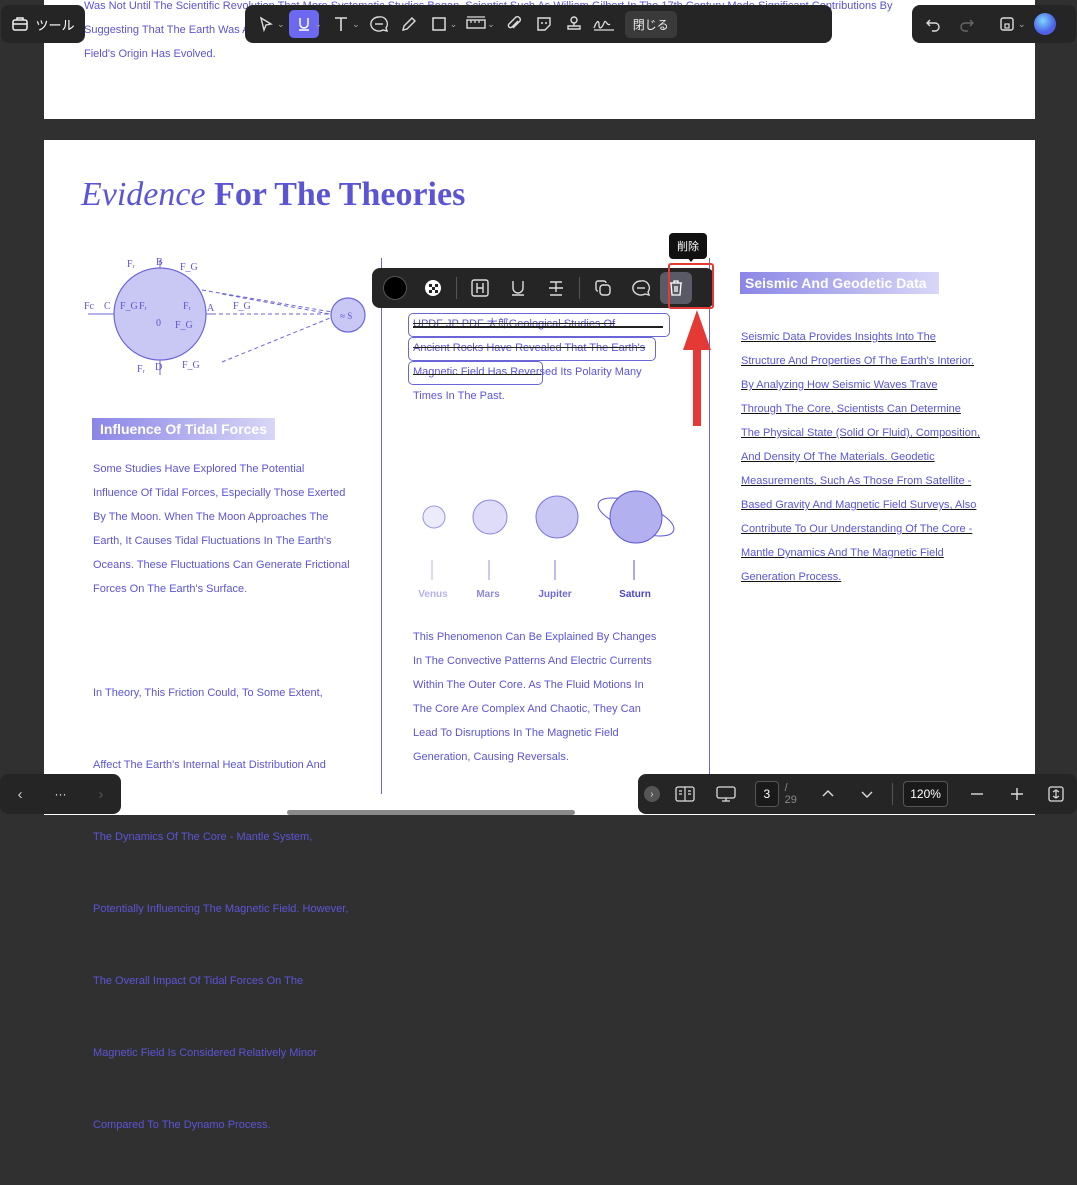 Image resolution: width=1077 pixels, height=1185 pixels. What do you see at coordinates (170, 589) in the screenshot?
I see `text-line: Forces On The Earth's Surface.` at bounding box center [170, 589].